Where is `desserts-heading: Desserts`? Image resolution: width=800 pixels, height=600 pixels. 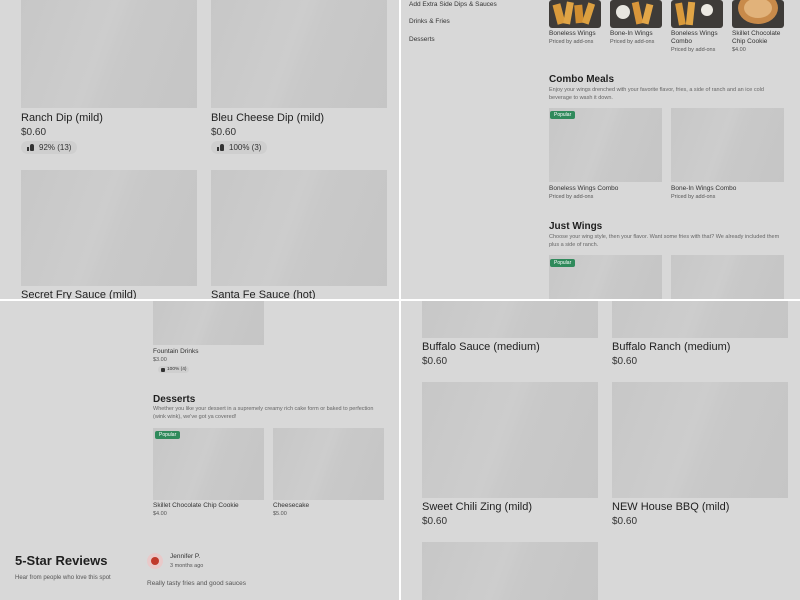 desserts-heading: Desserts is located at coordinates (174, 399).